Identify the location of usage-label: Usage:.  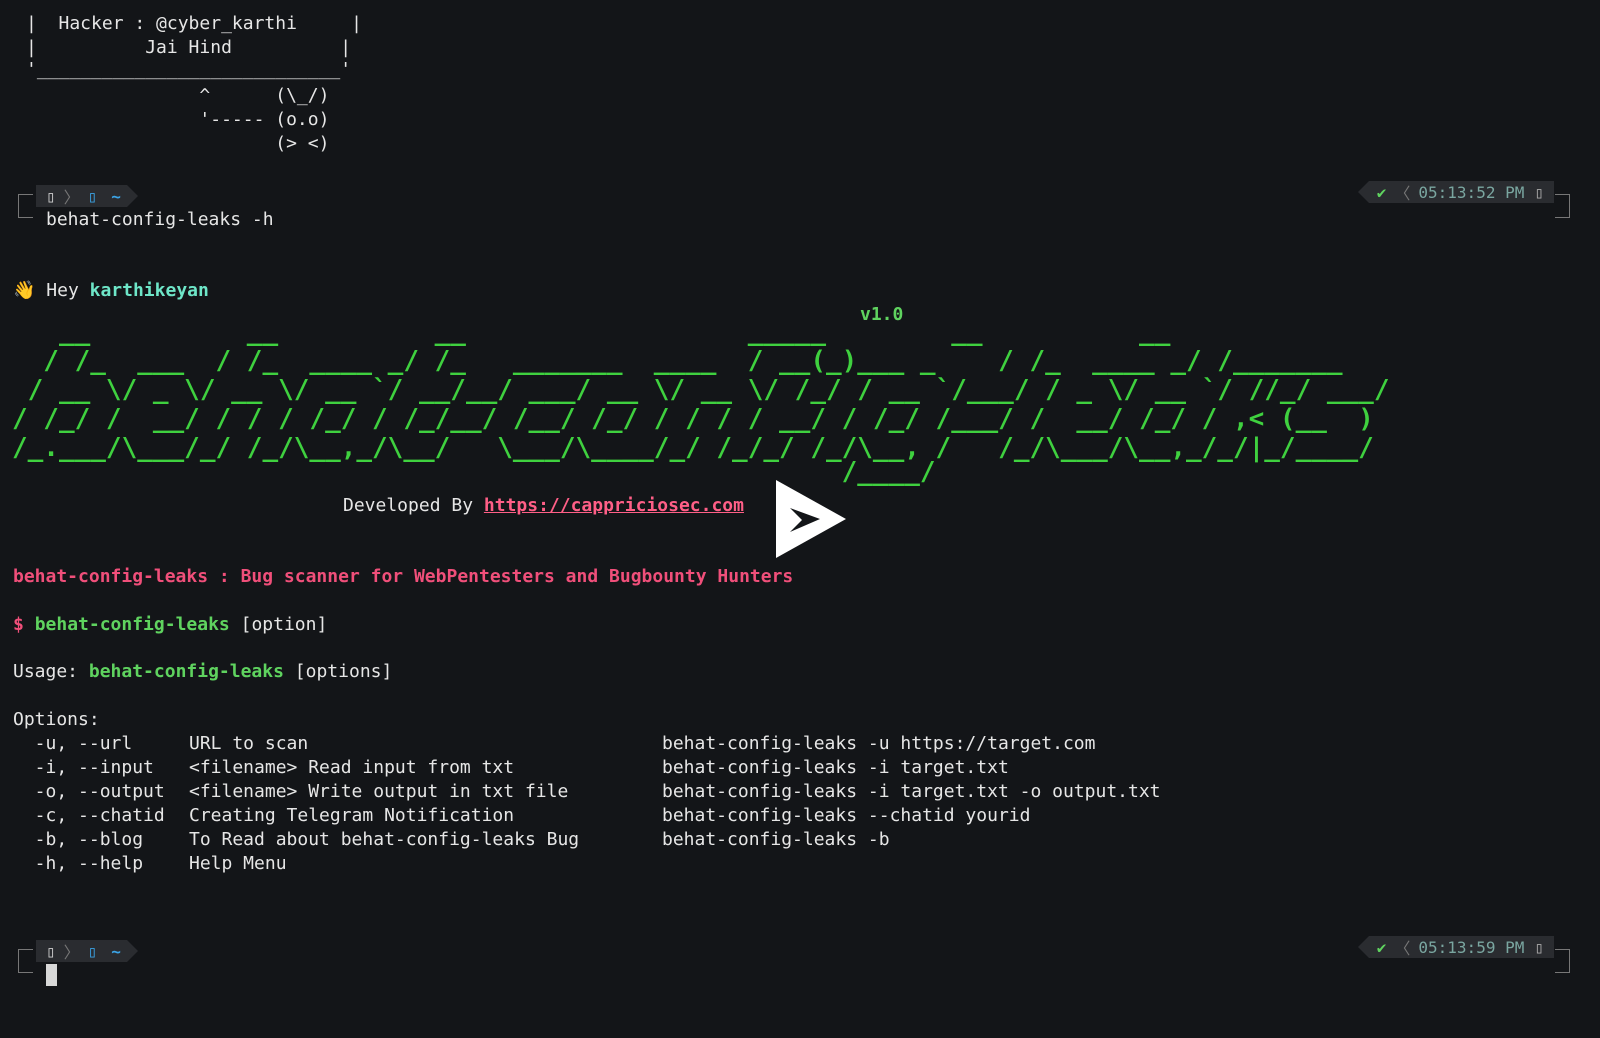
(46, 671).